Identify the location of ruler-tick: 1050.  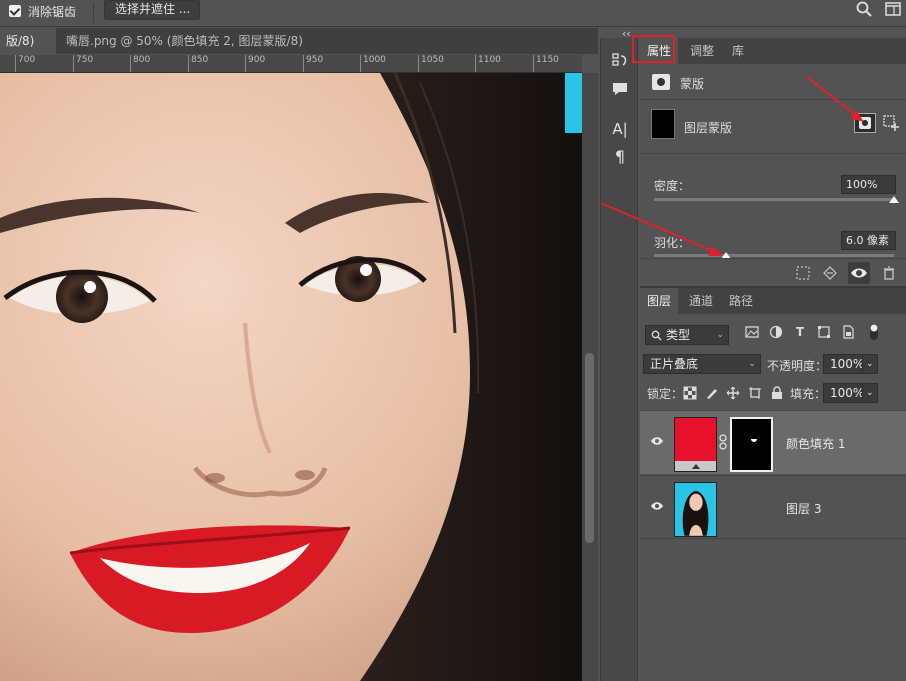
(431, 63).